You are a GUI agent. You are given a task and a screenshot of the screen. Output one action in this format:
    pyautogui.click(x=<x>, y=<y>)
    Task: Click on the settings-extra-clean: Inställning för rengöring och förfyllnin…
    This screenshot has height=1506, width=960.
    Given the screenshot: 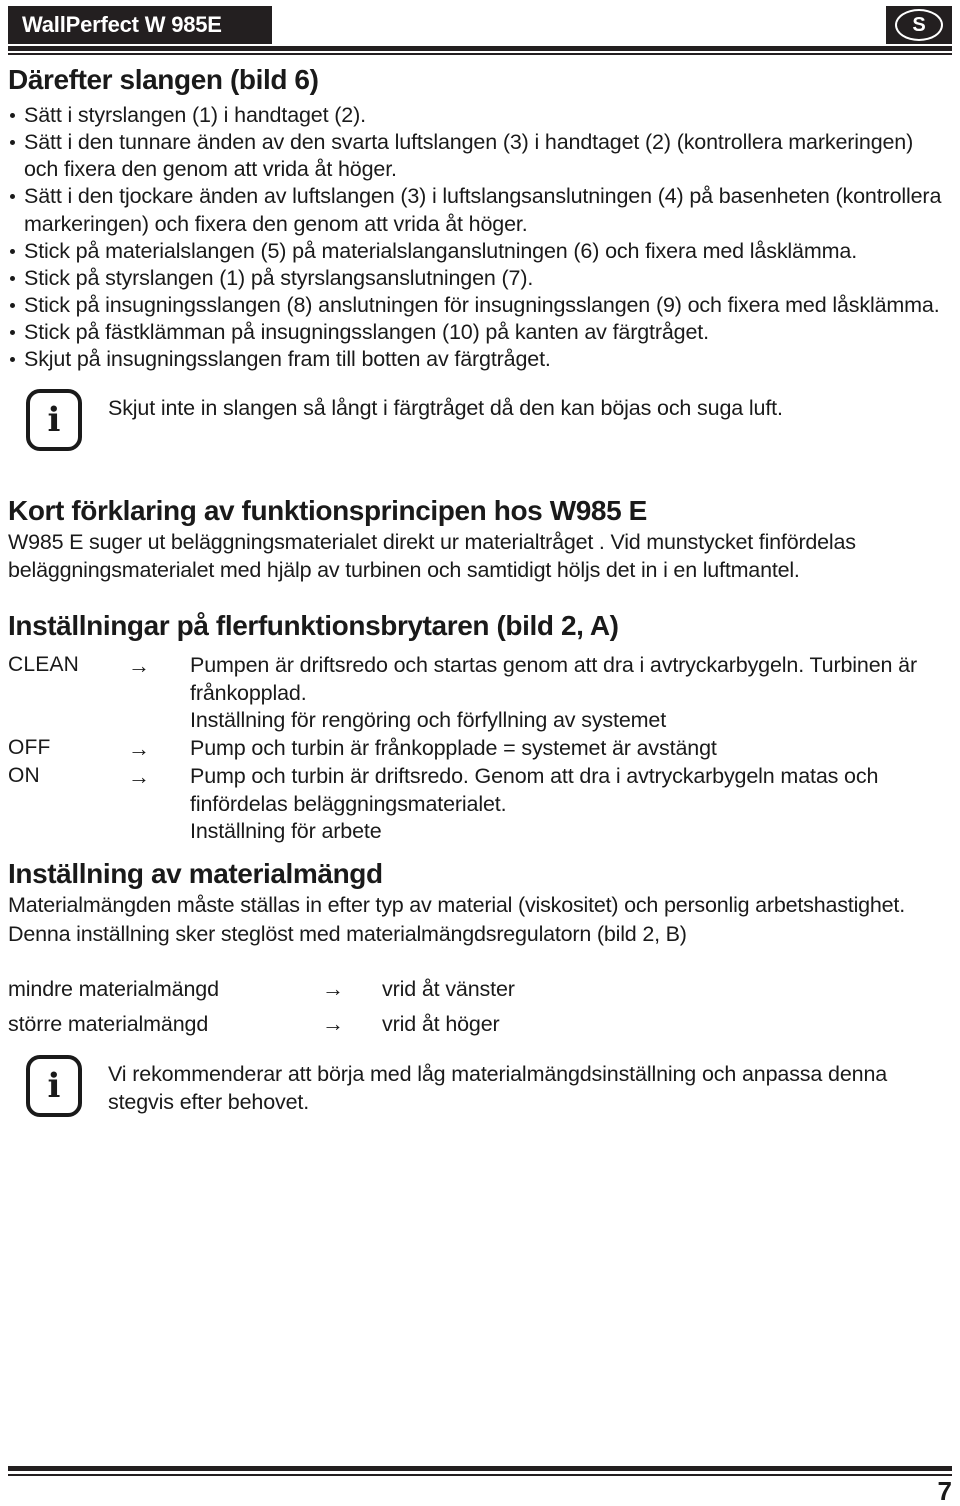 What is the action you would take?
    pyautogui.click(x=428, y=720)
    